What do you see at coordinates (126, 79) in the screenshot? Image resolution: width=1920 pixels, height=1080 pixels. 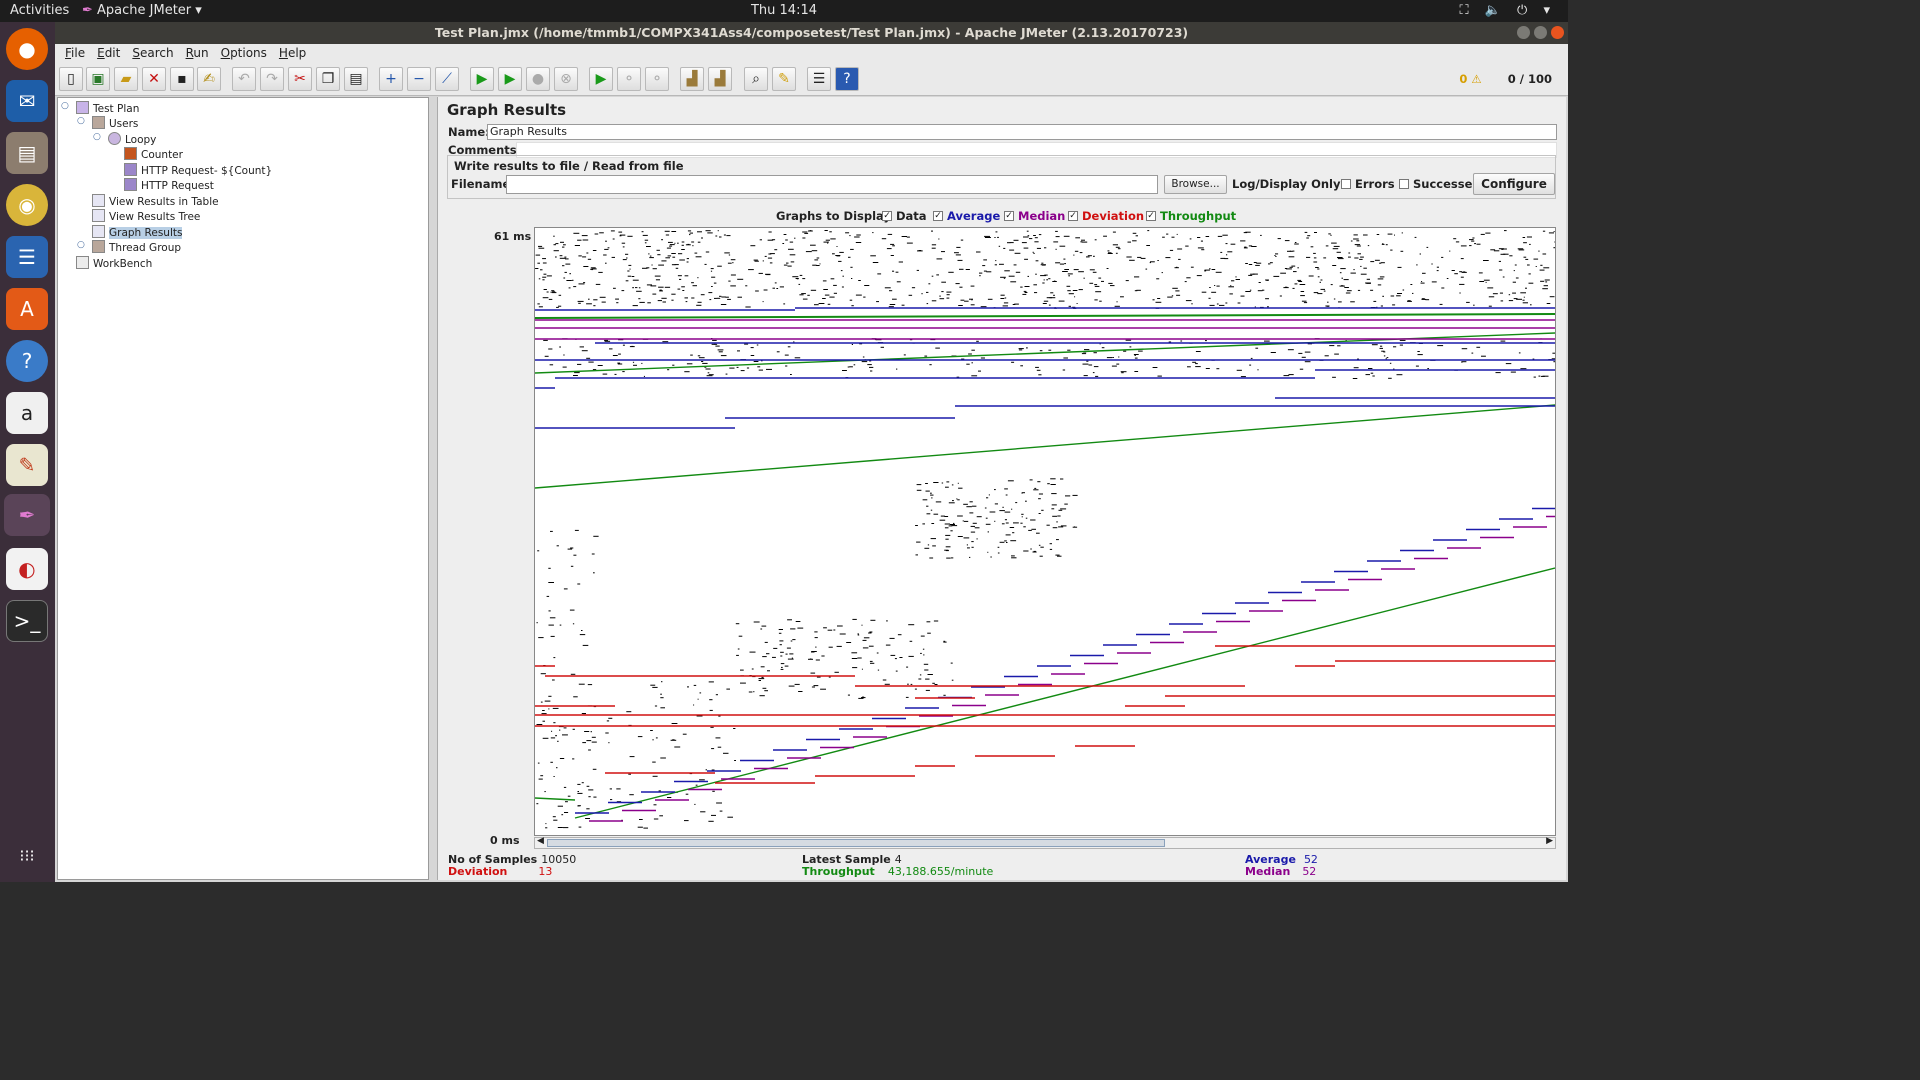 I see `open-icon: ▰` at bounding box center [126, 79].